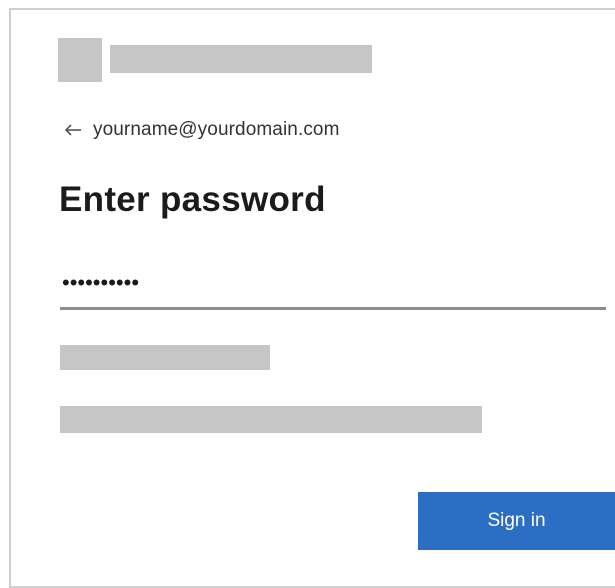 The image size is (615, 588). I want to click on sign-in-button: Sign in, so click(516, 521).